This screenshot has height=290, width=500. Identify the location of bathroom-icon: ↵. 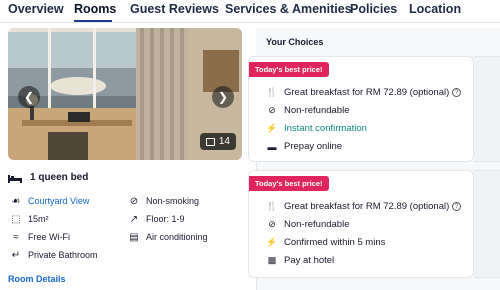
(16, 255).